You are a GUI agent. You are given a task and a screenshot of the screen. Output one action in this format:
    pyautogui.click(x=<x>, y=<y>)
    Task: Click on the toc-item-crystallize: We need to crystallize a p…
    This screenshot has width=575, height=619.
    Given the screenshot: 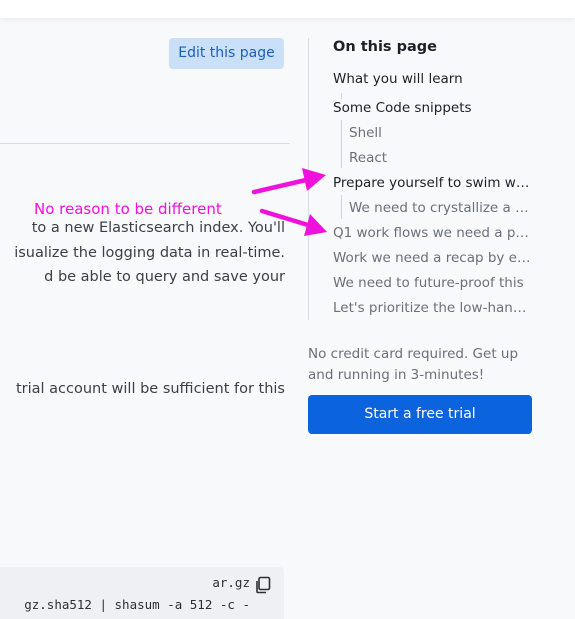 What is the action you would take?
    pyautogui.click(x=441, y=208)
    